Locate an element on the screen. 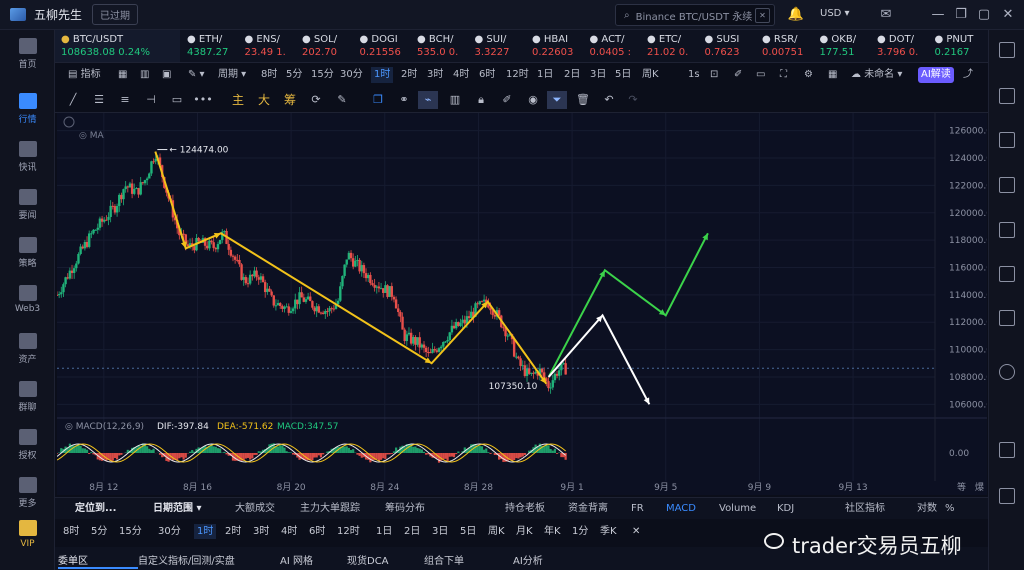  ticker-item: ● BCH/535.0 0. is located at coordinates (437, 46).